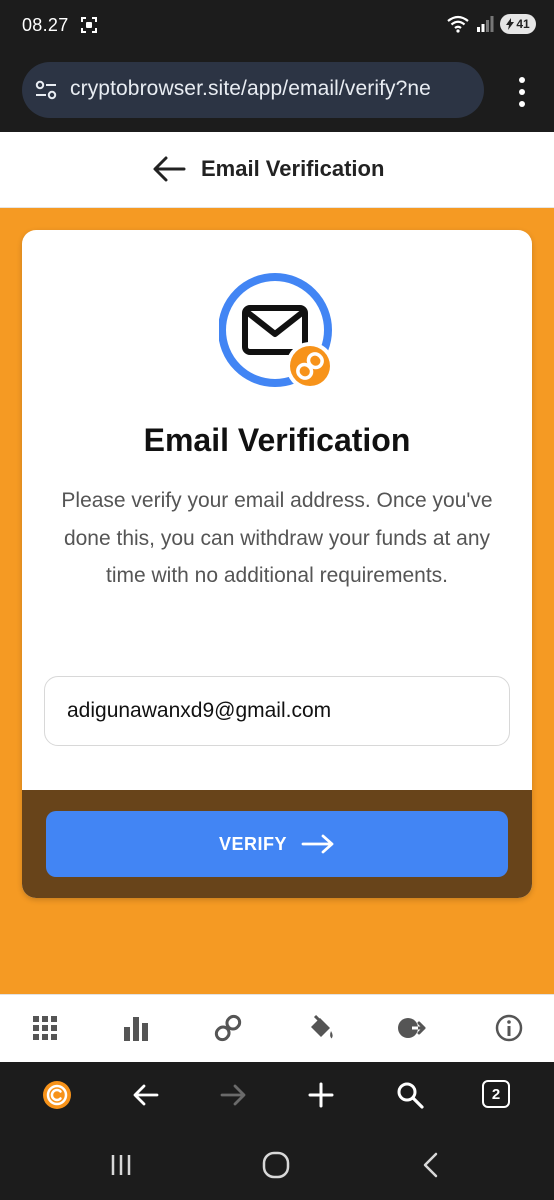  Describe the element at coordinates (121, 1165) in the screenshot. I see `recent-apps-icon` at that location.